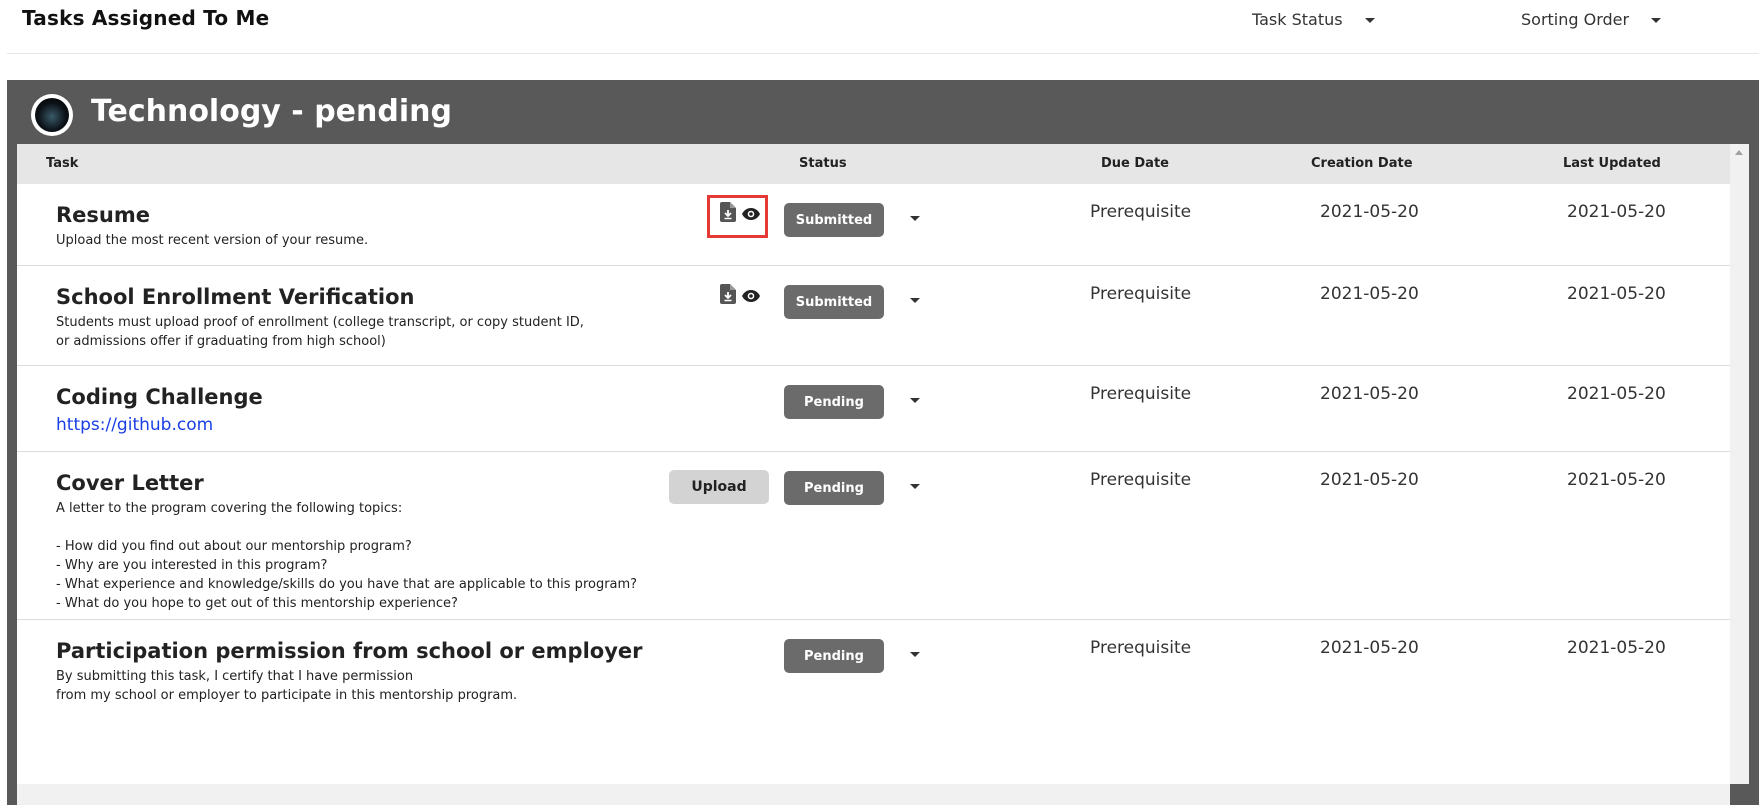 Image resolution: width=1759 pixels, height=805 pixels. Describe the element at coordinates (146, 18) in the screenshot. I see `page-title: Tasks Assigned To Me` at that location.